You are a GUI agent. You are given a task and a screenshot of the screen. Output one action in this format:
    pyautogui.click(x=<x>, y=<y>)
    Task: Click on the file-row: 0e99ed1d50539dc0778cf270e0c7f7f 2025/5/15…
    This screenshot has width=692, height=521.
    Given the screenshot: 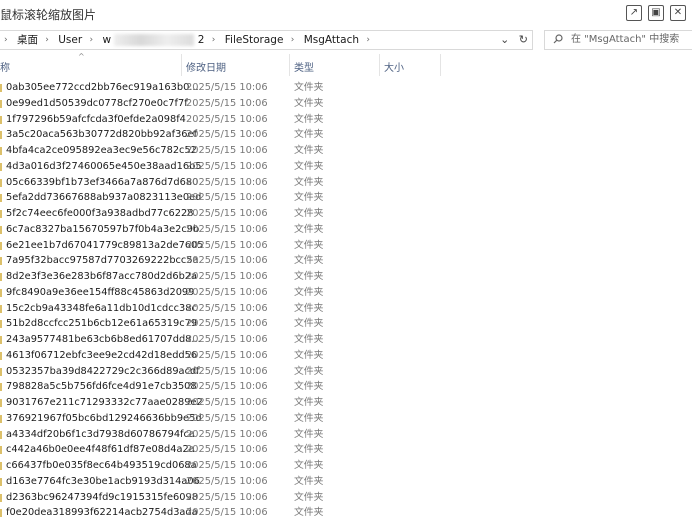 What is the action you would take?
    pyautogui.click(x=346, y=104)
    